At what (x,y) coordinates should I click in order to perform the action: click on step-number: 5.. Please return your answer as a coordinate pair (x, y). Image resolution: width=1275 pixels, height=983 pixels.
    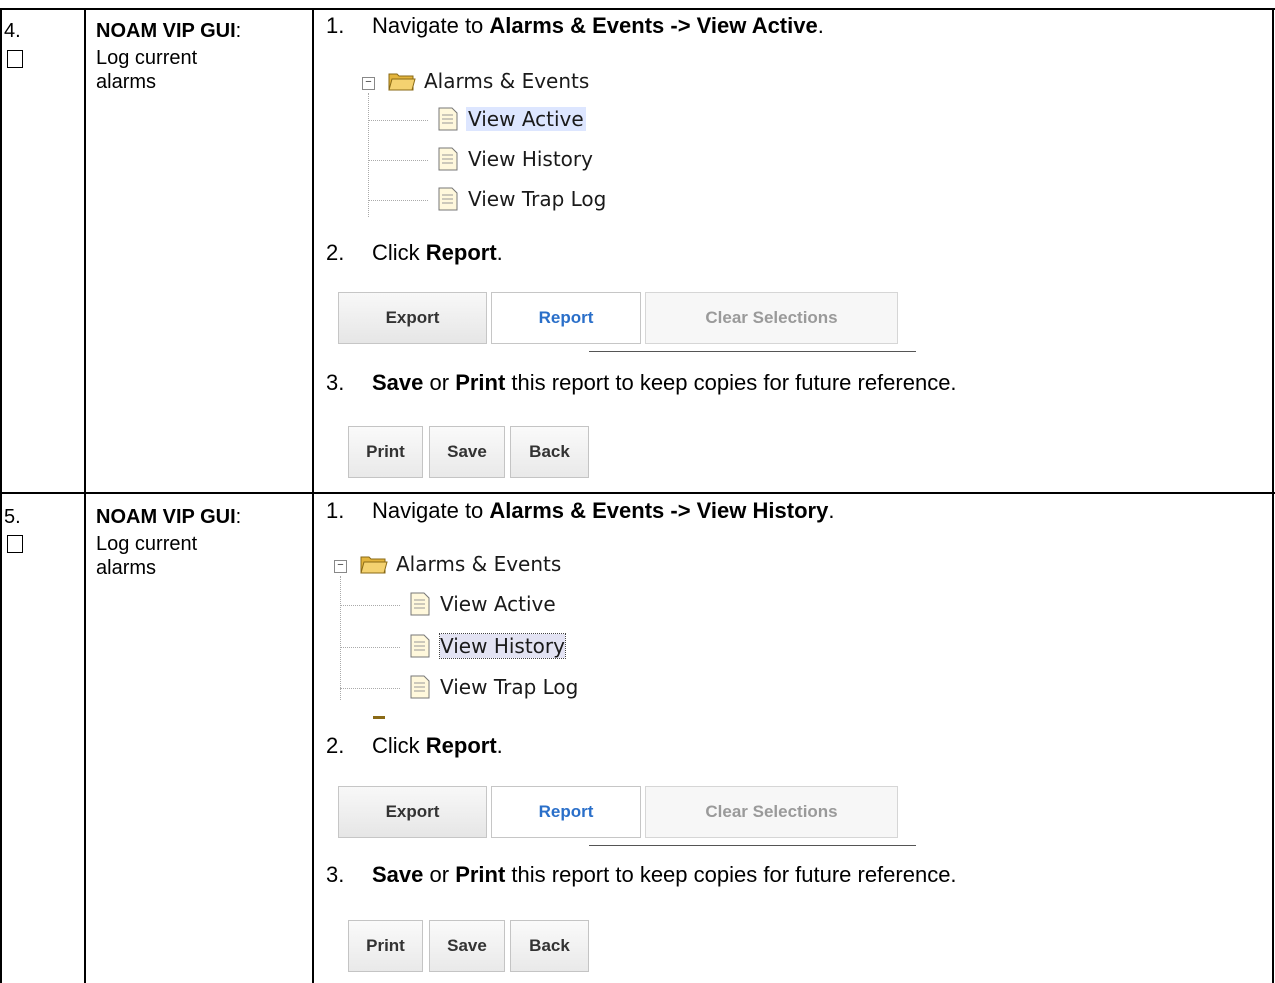
    Looking at the image, I should click on (12, 517).